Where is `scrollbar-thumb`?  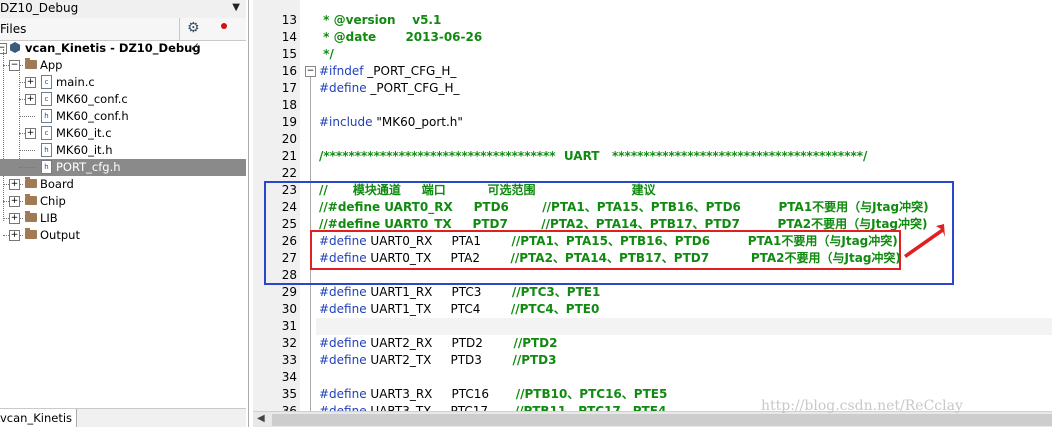 scrollbar-thumb is located at coordinates (662, 420).